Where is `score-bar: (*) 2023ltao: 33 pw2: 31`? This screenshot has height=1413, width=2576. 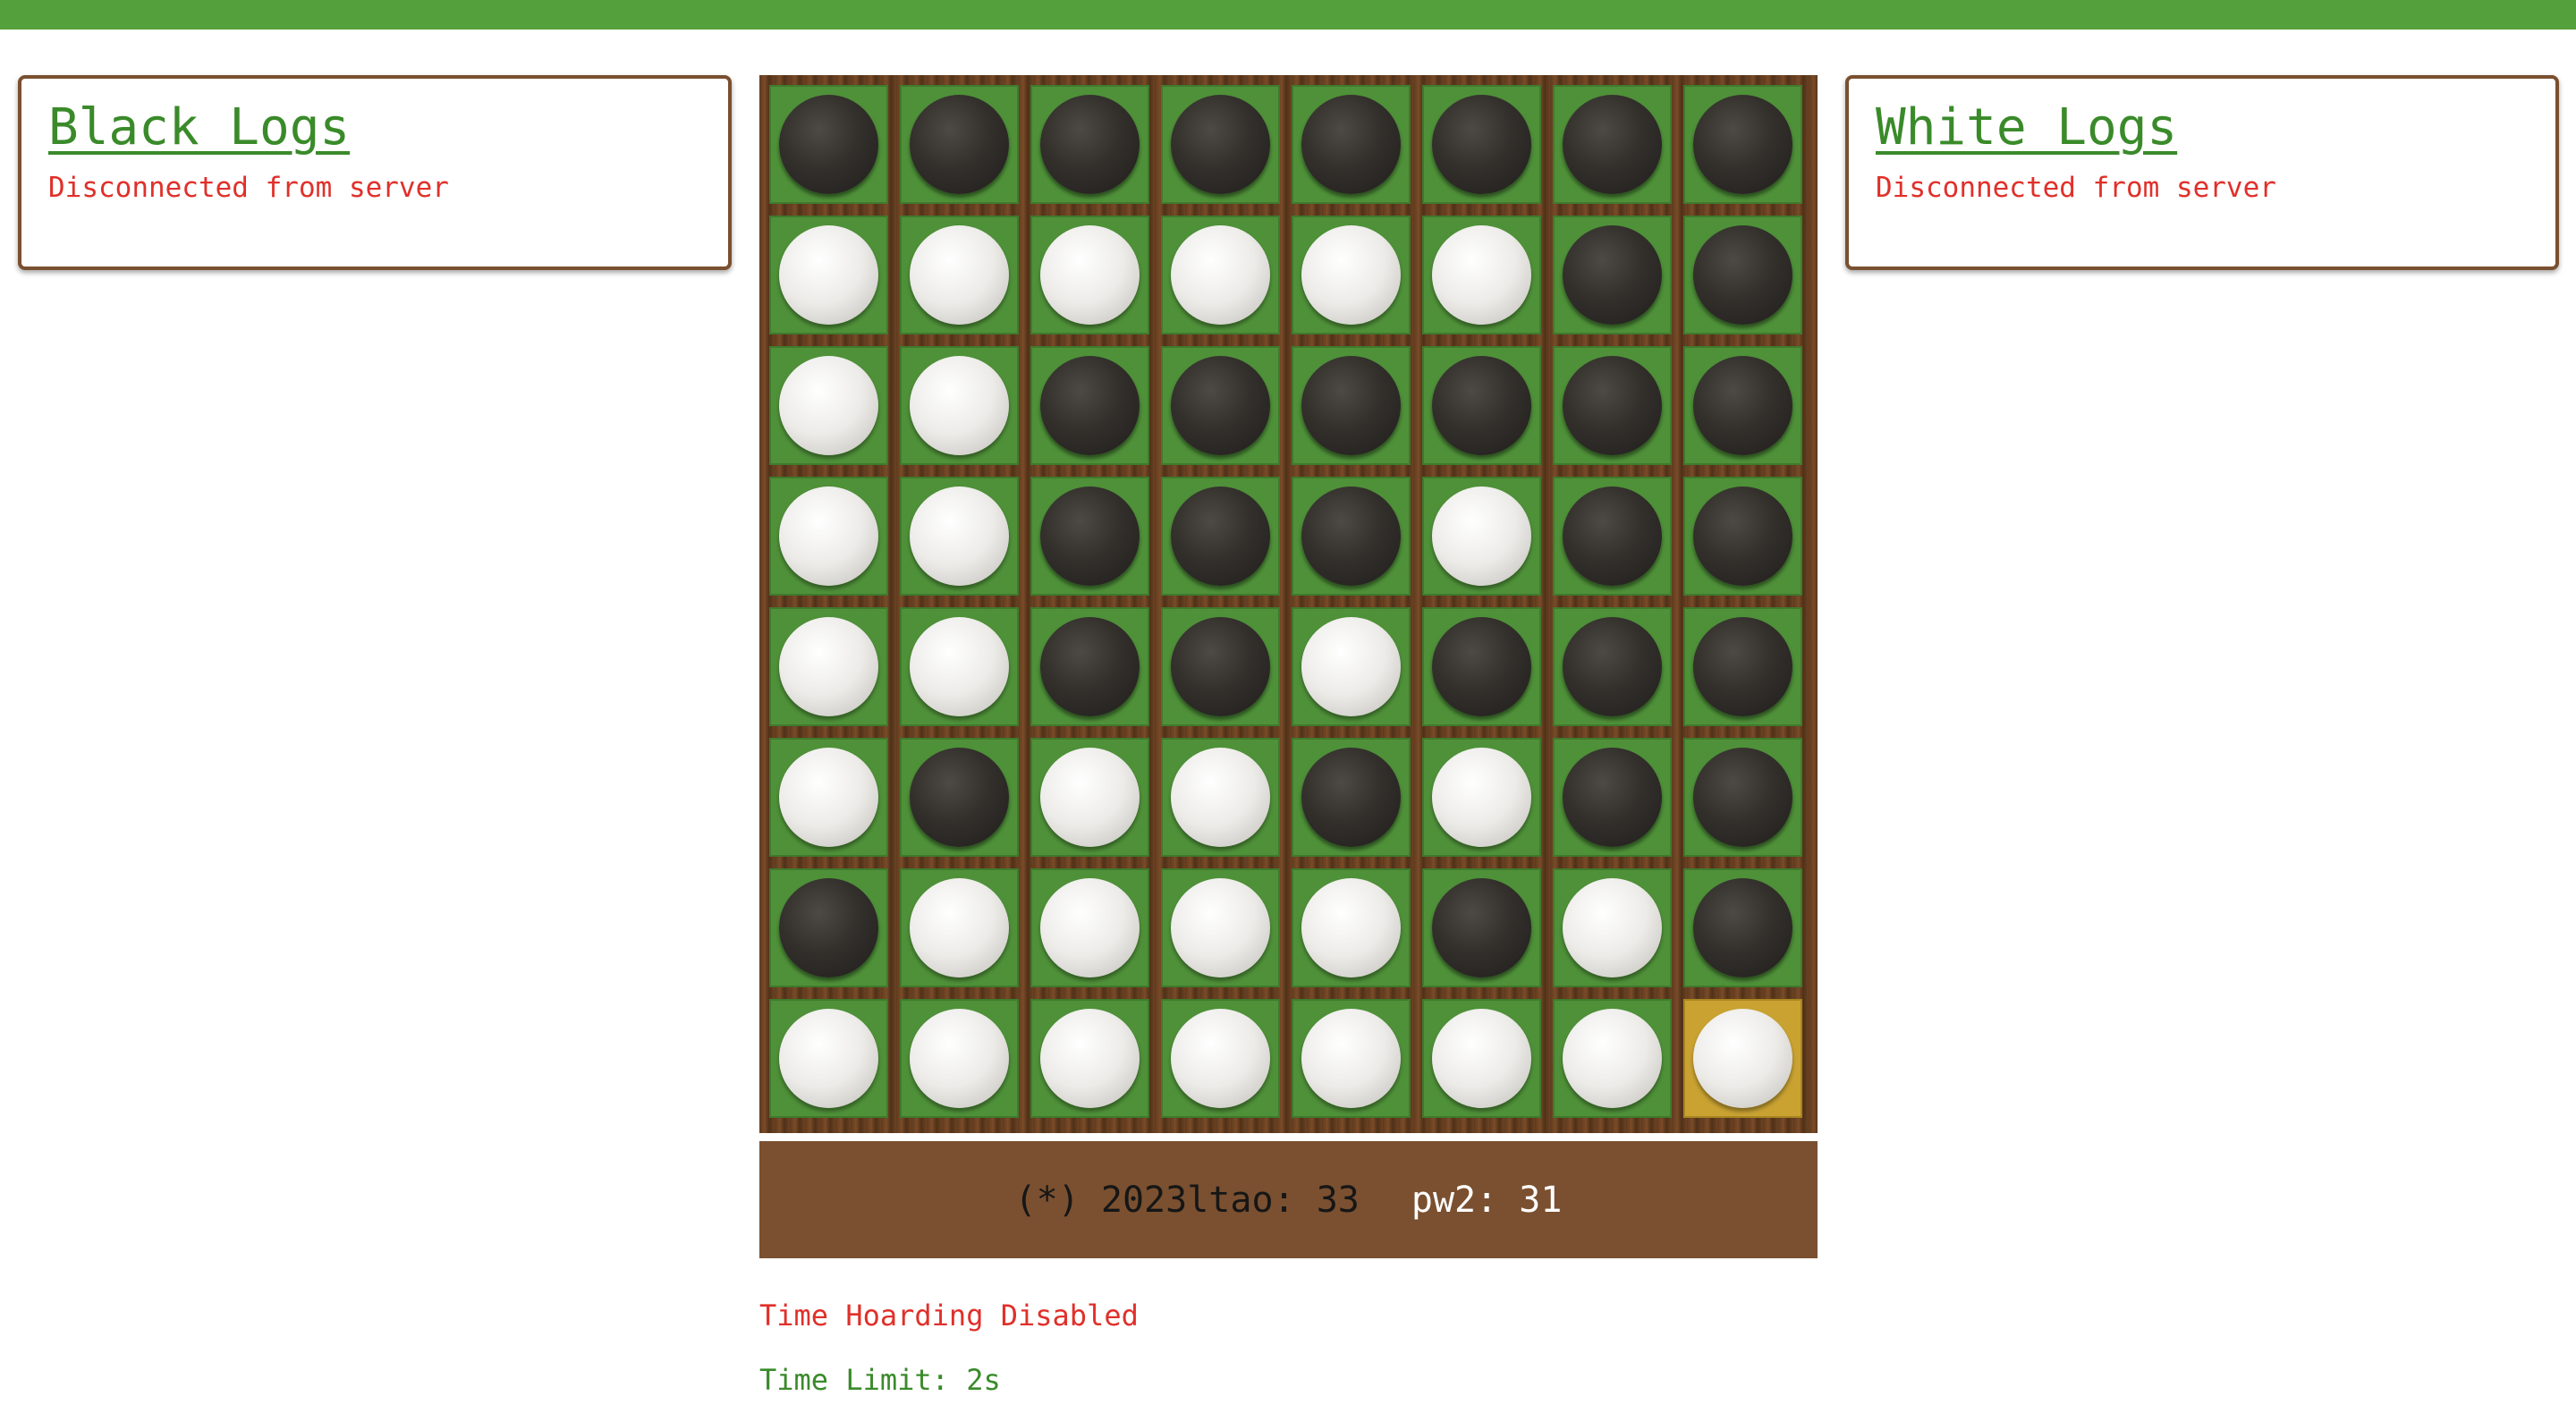
score-bar: (*) 2023ltao: 33 pw2: 31 is located at coordinates (1288, 1199).